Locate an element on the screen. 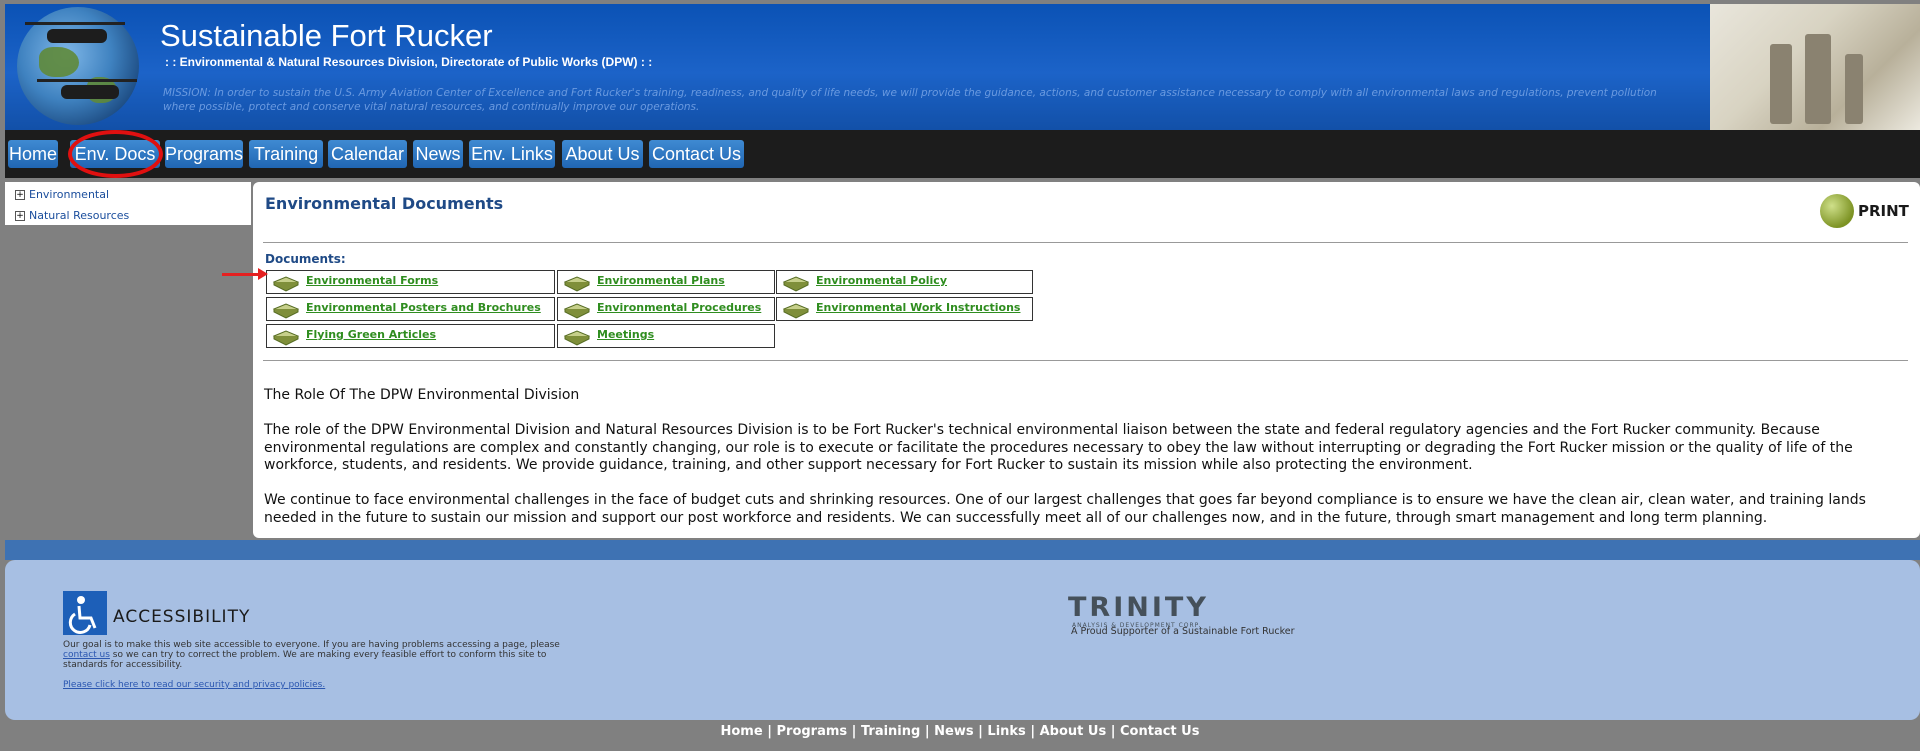 The image size is (1920, 751). doc-flying-green-articles: Flying Green Articles is located at coordinates (410, 336).